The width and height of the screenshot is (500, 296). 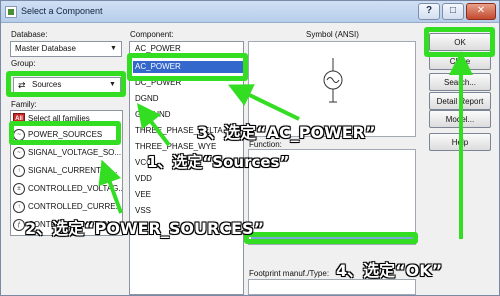 What do you see at coordinates (19, 171) in the screenshot?
I see `signal-current-icon: ↑` at bounding box center [19, 171].